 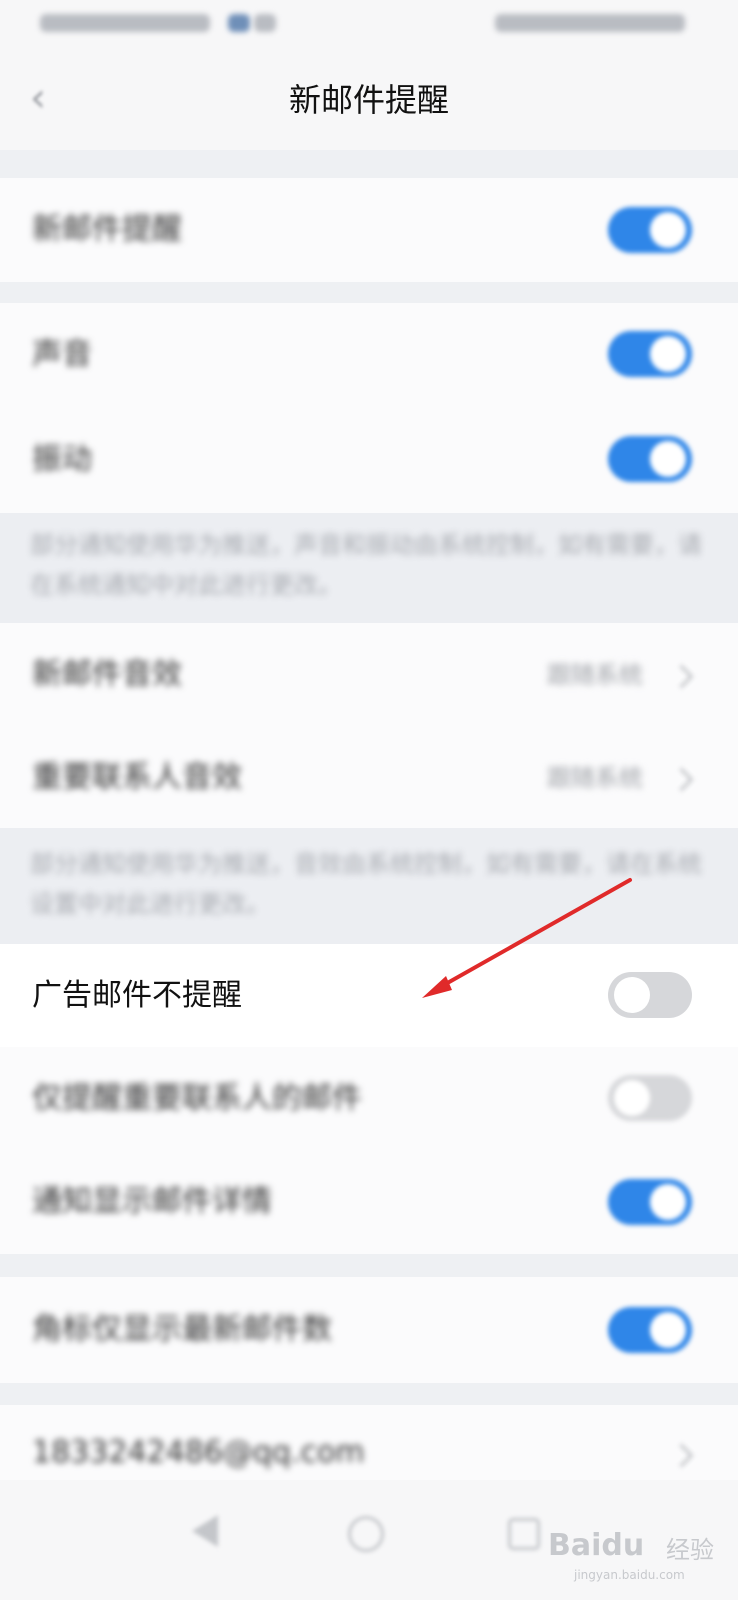 I want to click on settings-group: 新邮件音效 跟随系统 重要联系人音效 跟随系统, so click(x=369, y=725).